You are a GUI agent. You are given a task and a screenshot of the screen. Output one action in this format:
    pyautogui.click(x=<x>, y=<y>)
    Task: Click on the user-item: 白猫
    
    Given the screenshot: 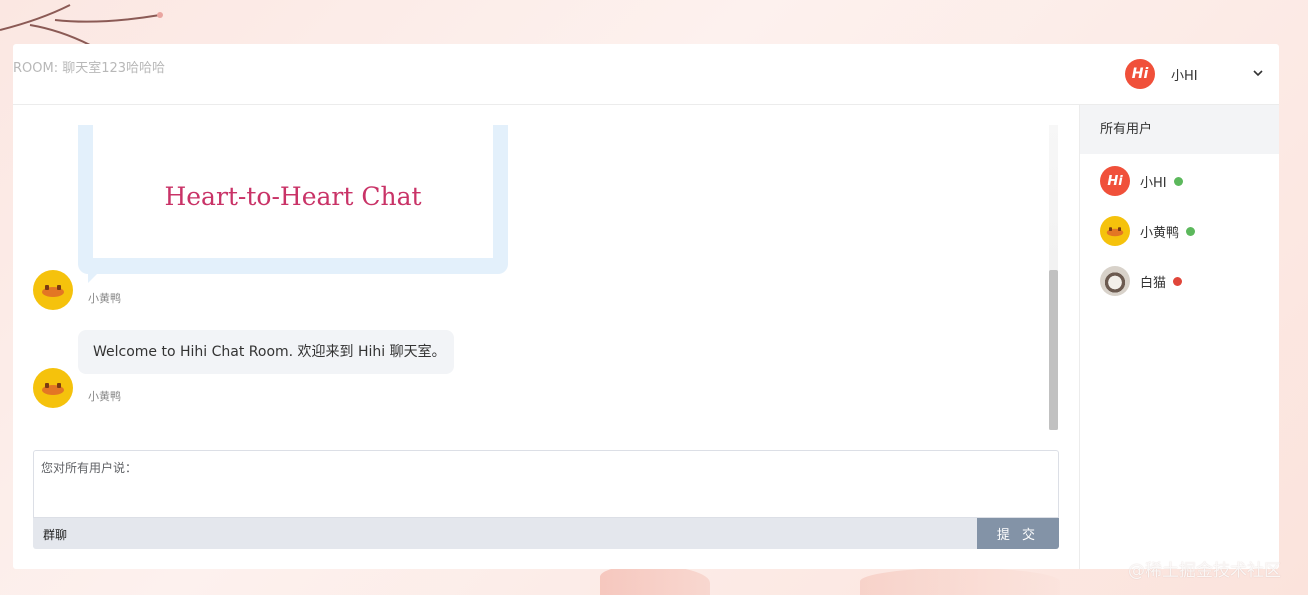 What is the action you would take?
    pyautogui.click(x=1185, y=281)
    